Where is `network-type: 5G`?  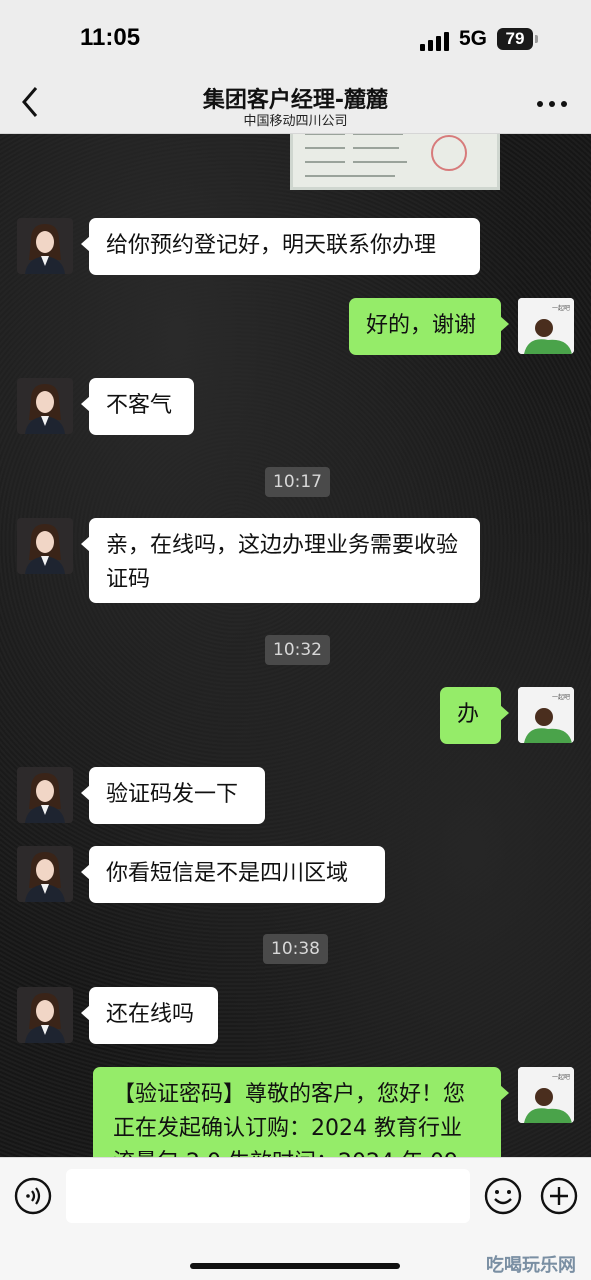
network-type: 5G is located at coordinates (473, 38).